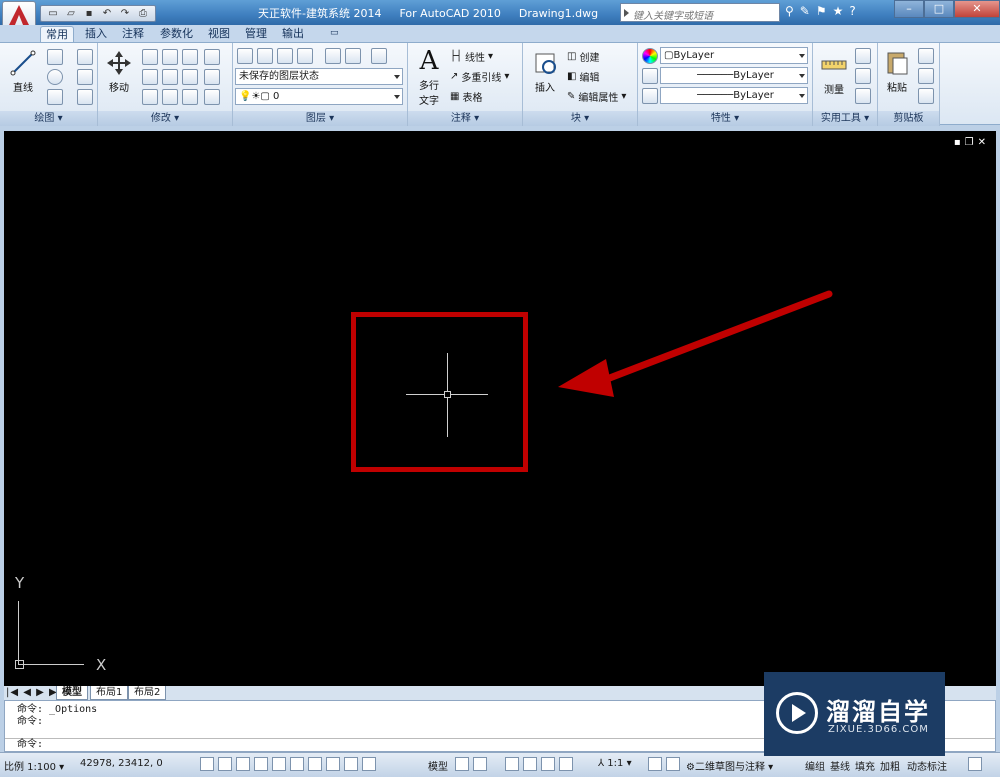 The height and width of the screenshot is (777, 1000). I want to click on tab-view: 视图, so click(219, 34).